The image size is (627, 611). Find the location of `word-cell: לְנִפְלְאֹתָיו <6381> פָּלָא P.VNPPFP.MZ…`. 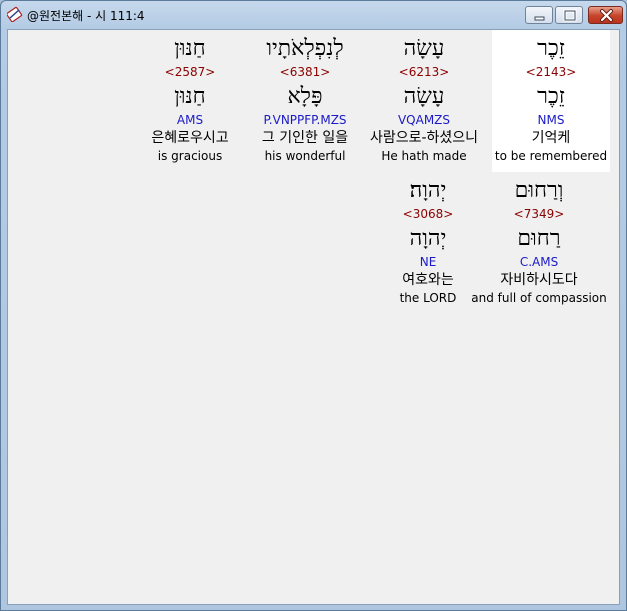

word-cell: לְנִפְלְאֹתָיו <6381> פָּלָא P.VNPPFP.MZ… is located at coordinates (305, 97).